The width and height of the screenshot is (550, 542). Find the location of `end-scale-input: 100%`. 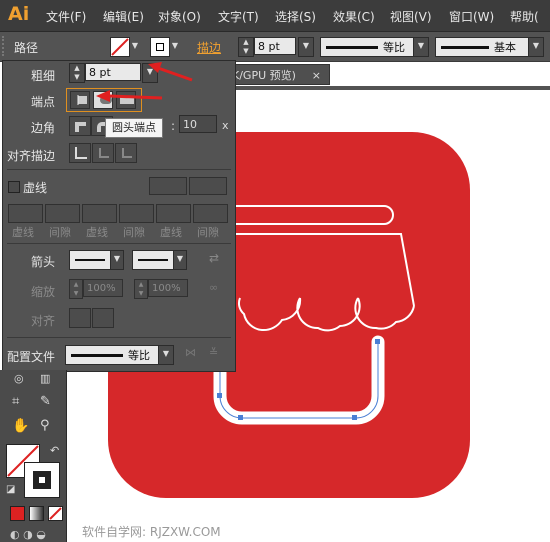

end-scale-input: 100% is located at coordinates (168, 288).